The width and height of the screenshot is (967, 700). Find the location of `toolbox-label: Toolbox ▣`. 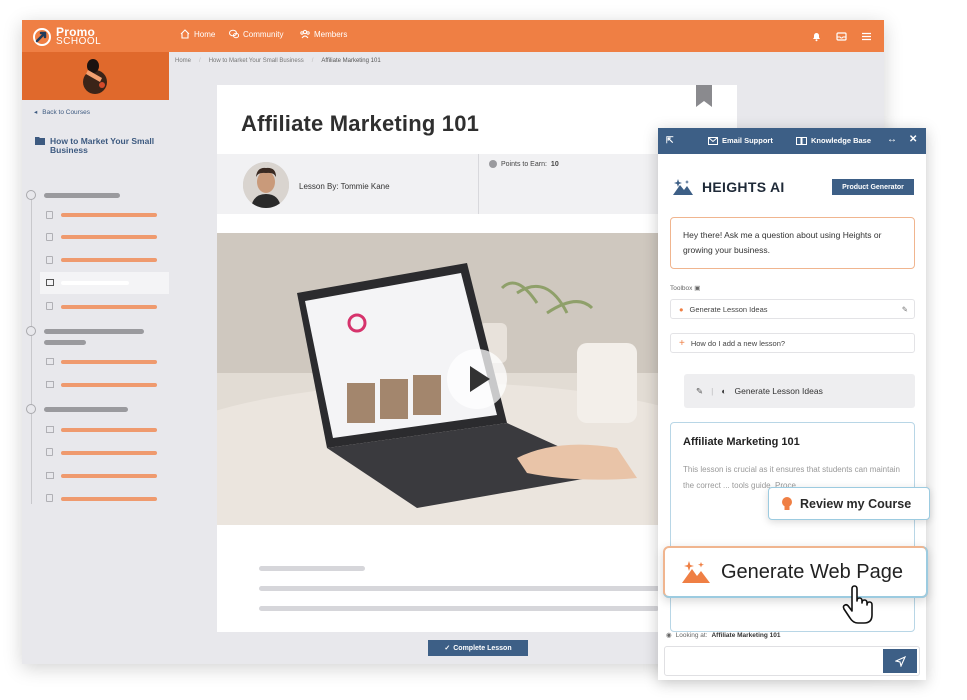

toolbox-label: Toolbox ▣ is located at coordinates (685, 288).